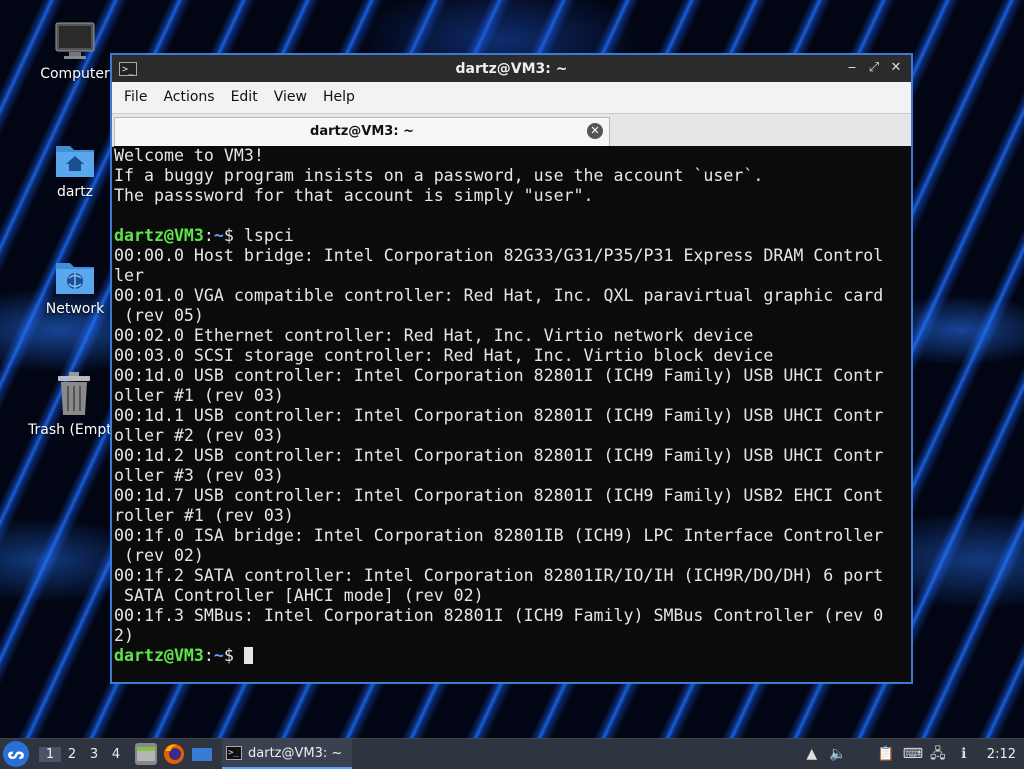 This screenshot has height=769, width=1024. I want to click on trash-icon, so click(74, 394).